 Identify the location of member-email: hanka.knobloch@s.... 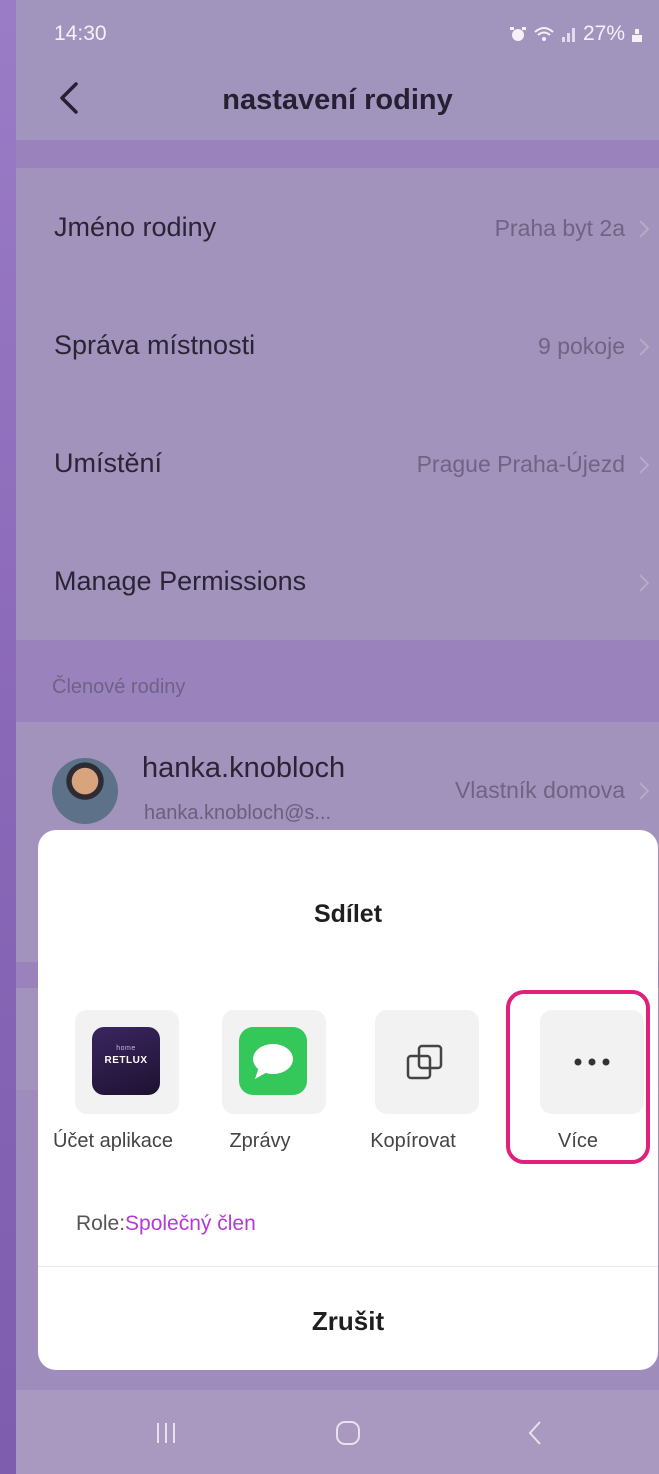
(238, 813).